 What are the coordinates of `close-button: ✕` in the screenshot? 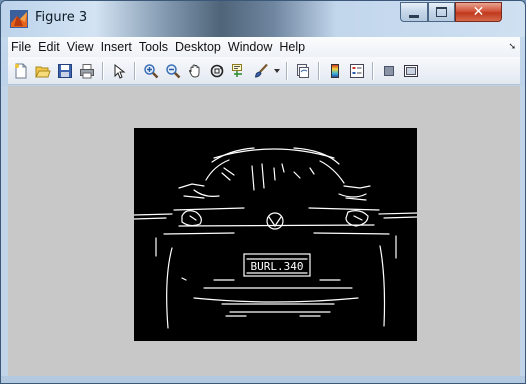 It's located at (478, 12).